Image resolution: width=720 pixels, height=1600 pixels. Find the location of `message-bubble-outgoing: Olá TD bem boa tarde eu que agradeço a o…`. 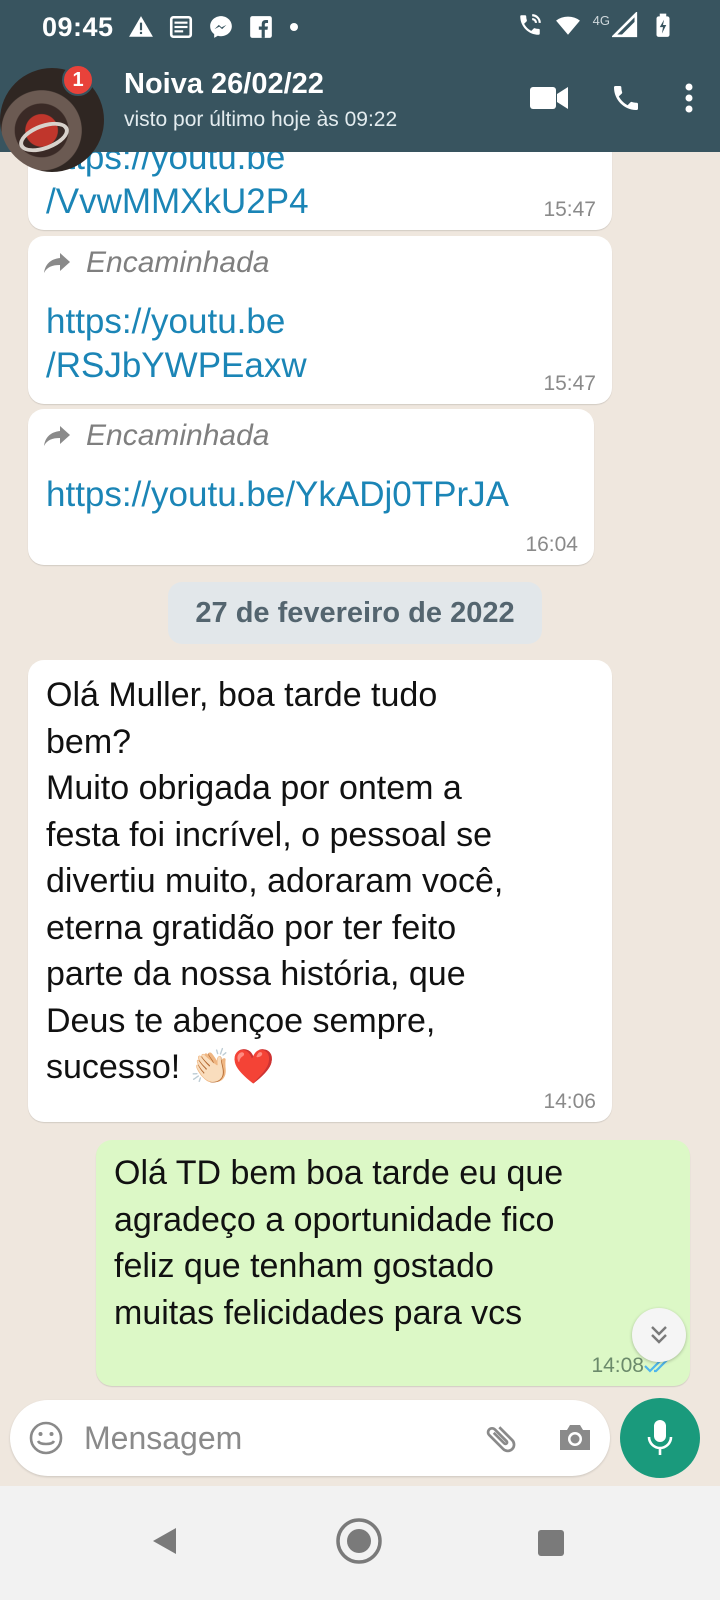

message-bubble-outgoing: Olá TD bem boa tarde eu que agradeço a o… is located at coordinates (393, 1263).